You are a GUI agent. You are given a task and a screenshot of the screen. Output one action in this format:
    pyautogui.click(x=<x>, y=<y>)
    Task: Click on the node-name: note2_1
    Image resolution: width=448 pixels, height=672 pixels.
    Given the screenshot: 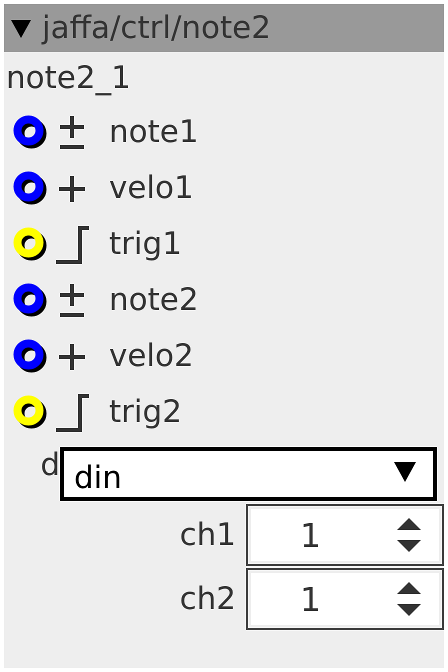 What is the action you would take?
    pyautogui.click(x=68, y=78)
    